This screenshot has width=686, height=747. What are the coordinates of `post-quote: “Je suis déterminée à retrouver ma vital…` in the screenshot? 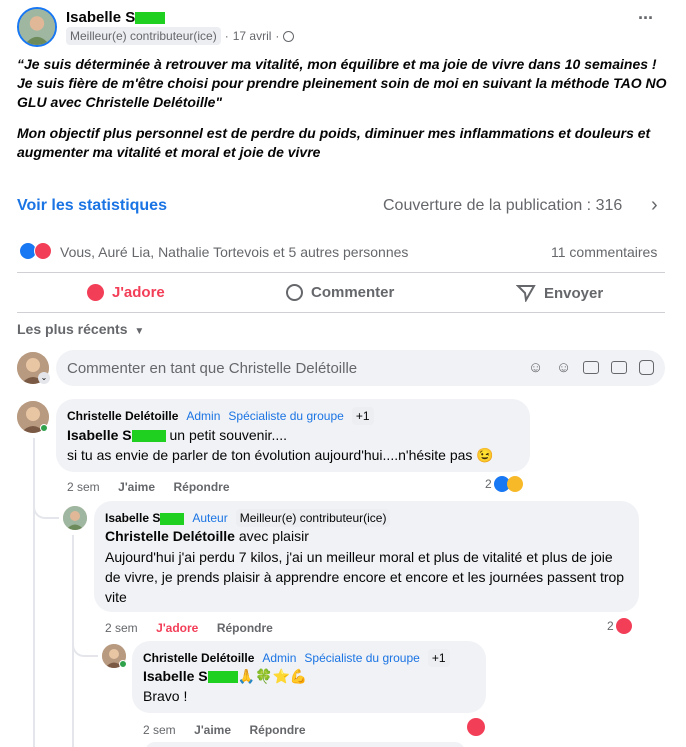 It's located at (342, 83).